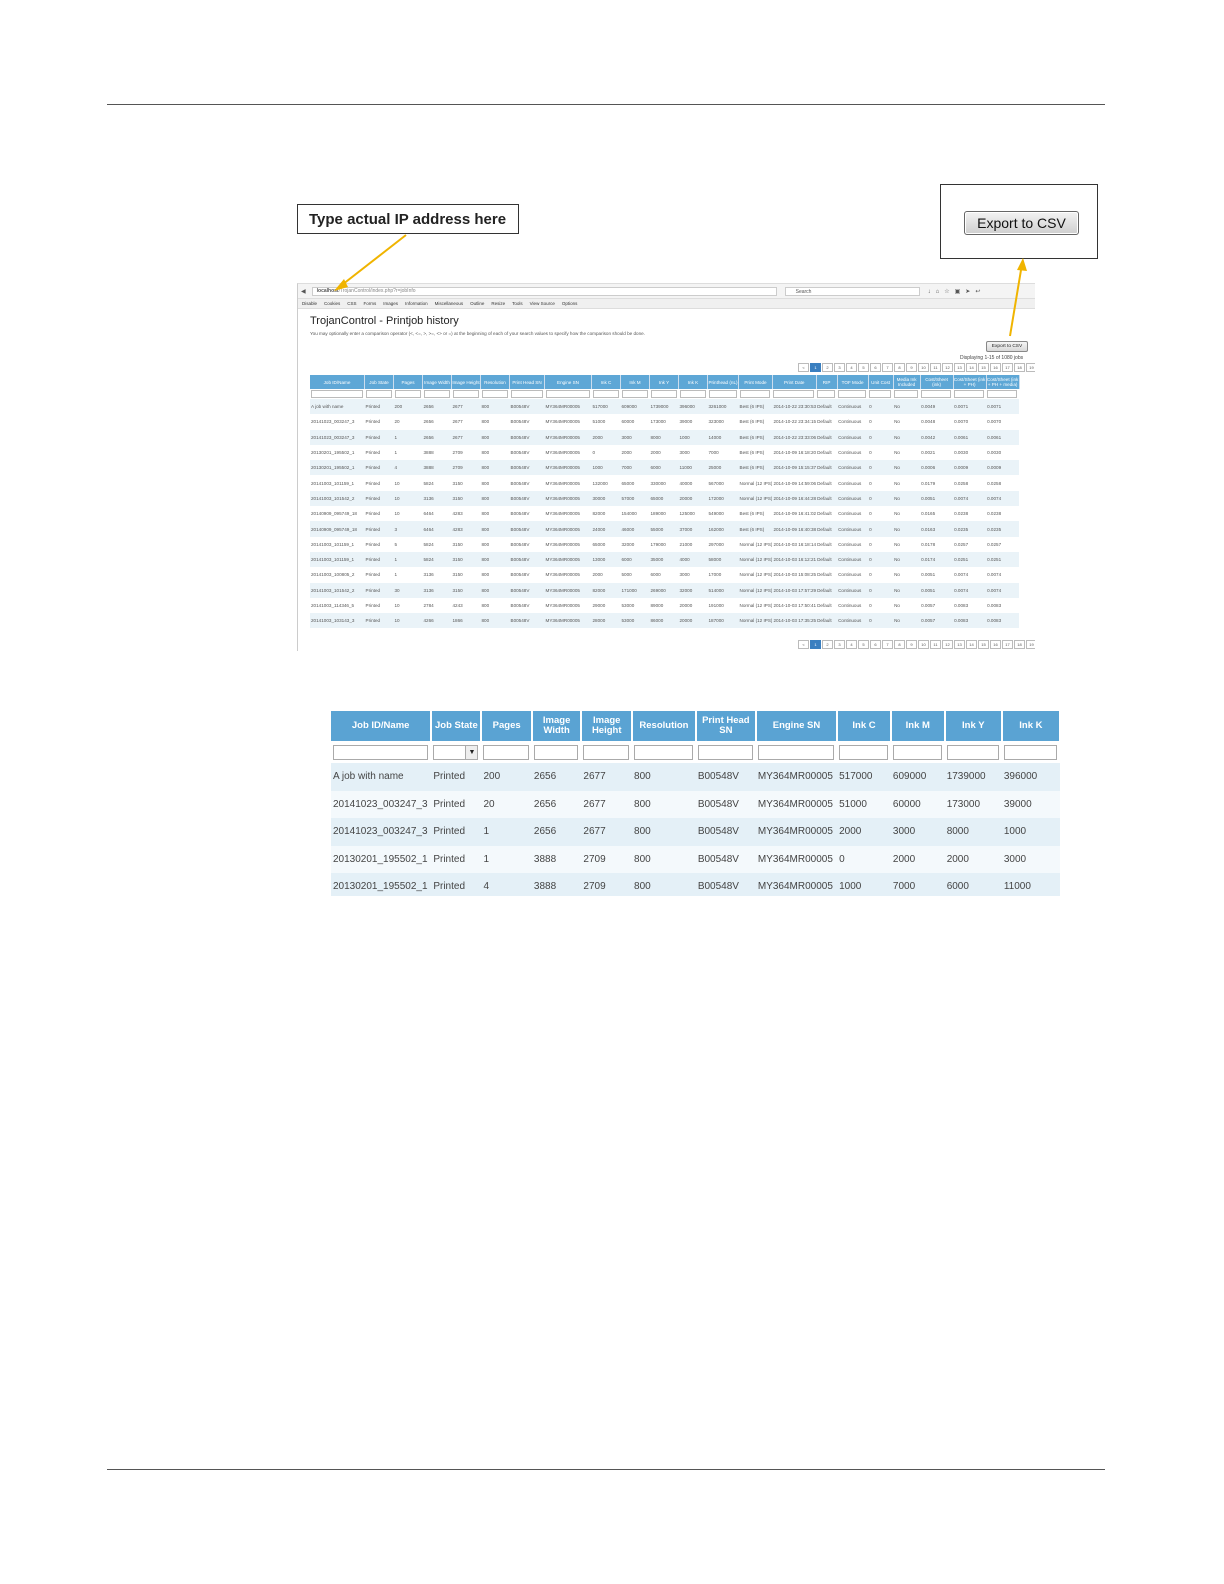 The width and height of the screenshot is (1224, 1584). I want to click on page-link: 12, so click(947, 367).